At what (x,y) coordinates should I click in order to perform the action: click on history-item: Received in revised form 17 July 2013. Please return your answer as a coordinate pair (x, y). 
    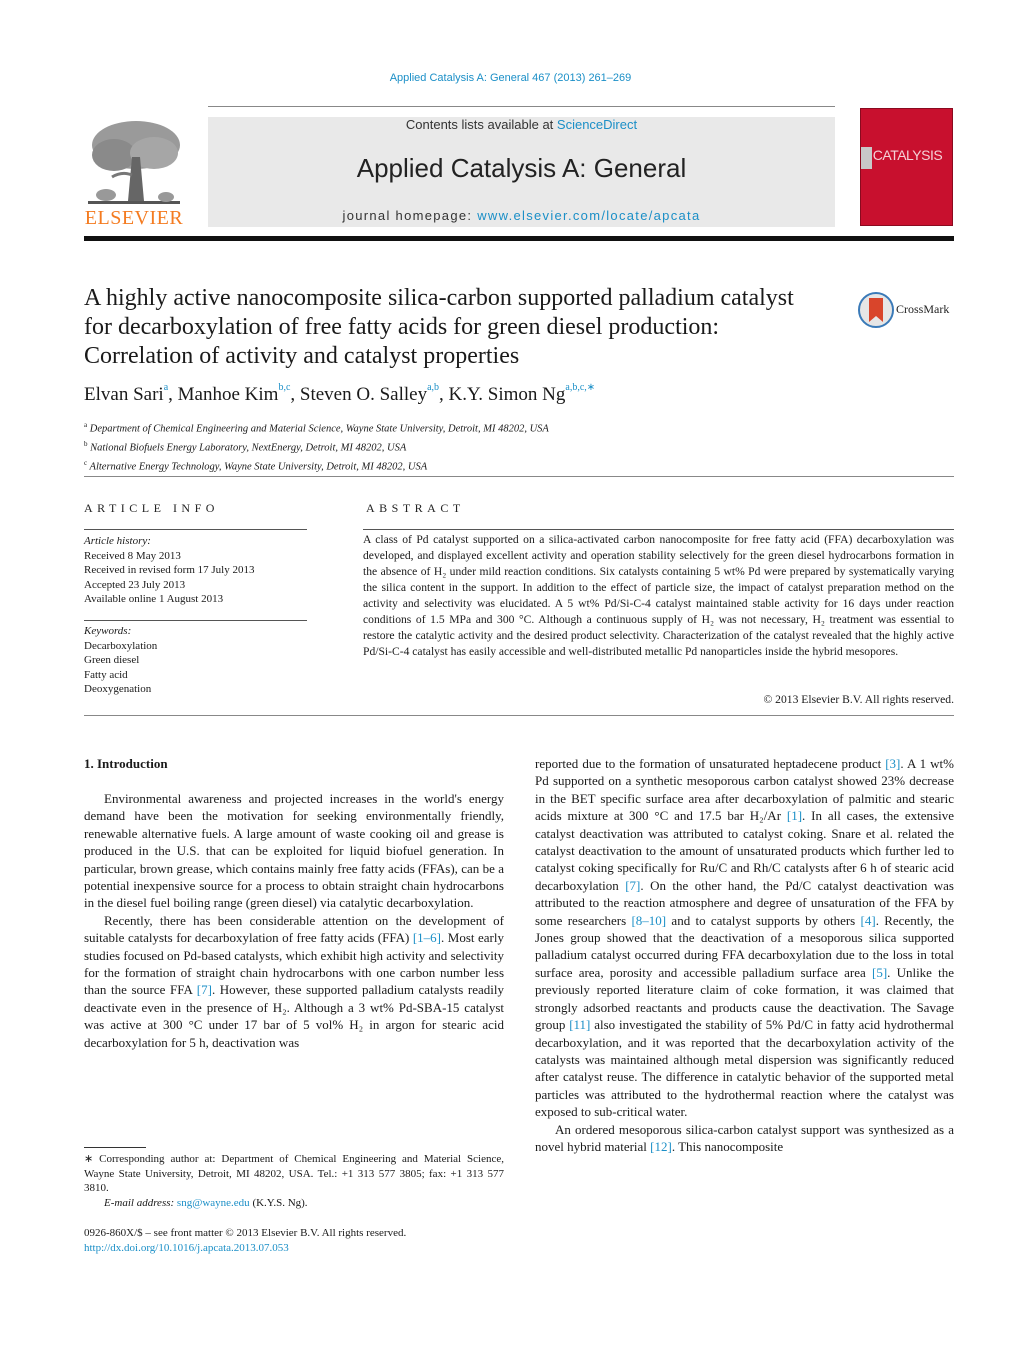
    Looking at the image, I should click on (169, 570).